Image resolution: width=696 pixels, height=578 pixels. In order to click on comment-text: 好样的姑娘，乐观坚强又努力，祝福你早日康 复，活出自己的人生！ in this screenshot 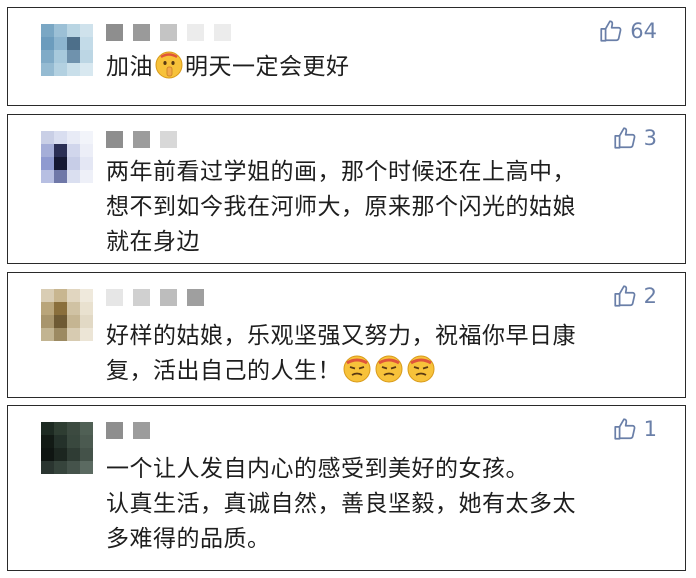, I will do `click(385, 354)`.